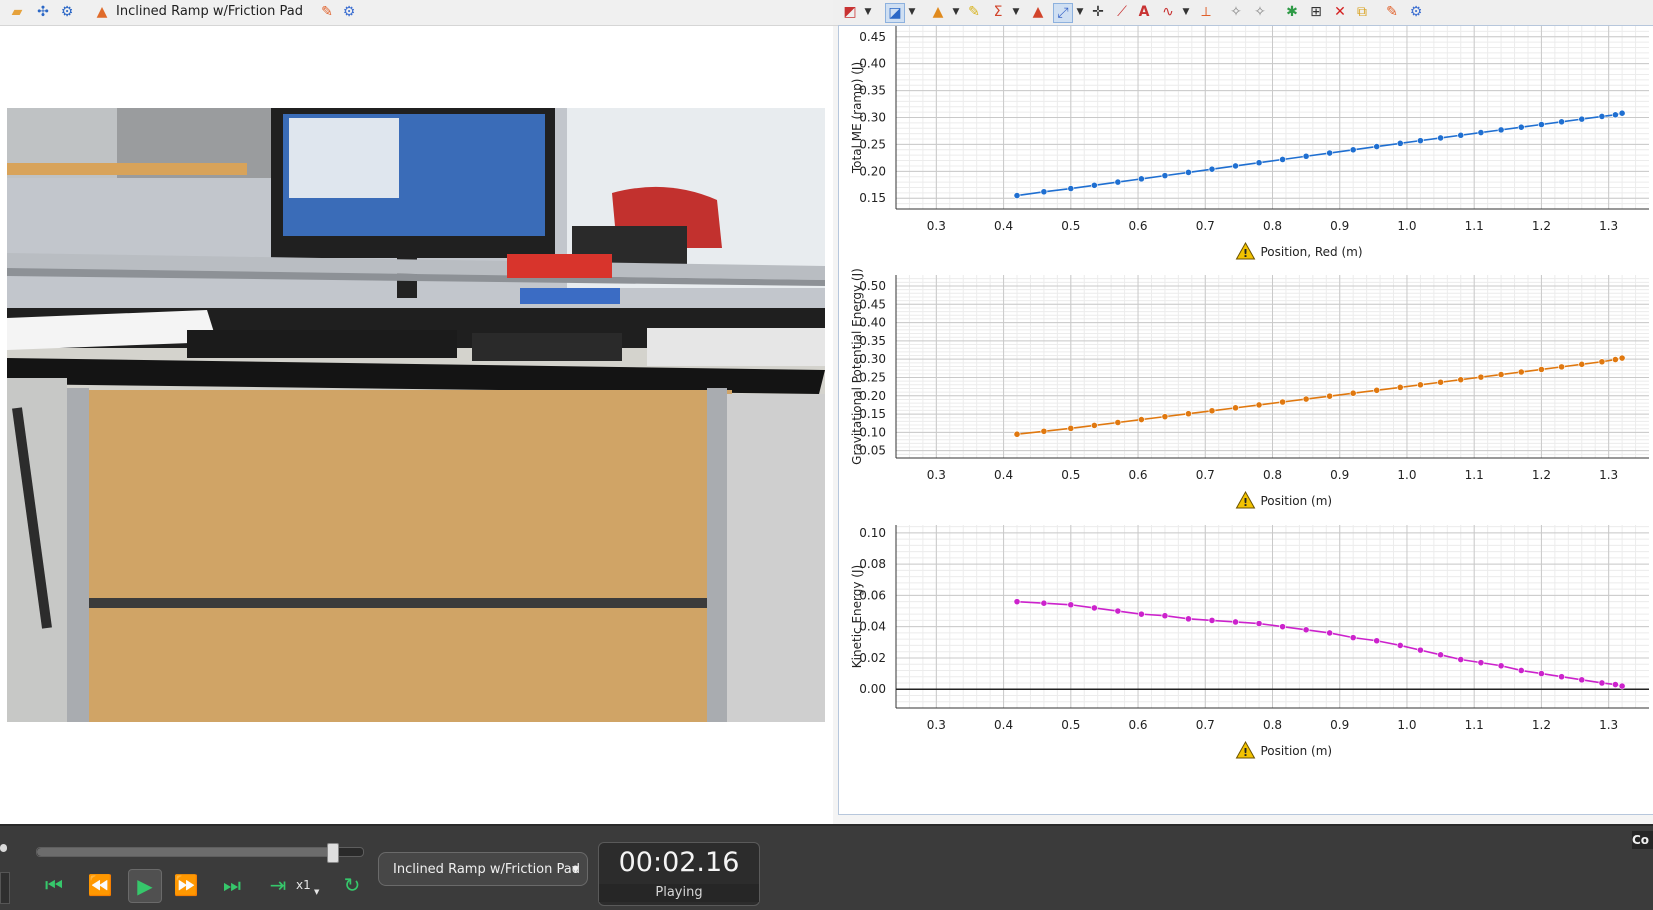 The height and width of the screenshot is (910, 1653). What do you see at coordinates (1168, 12) in the screenshot?
I see `scale-icon: ∿` at bounding box center [1168, 12].